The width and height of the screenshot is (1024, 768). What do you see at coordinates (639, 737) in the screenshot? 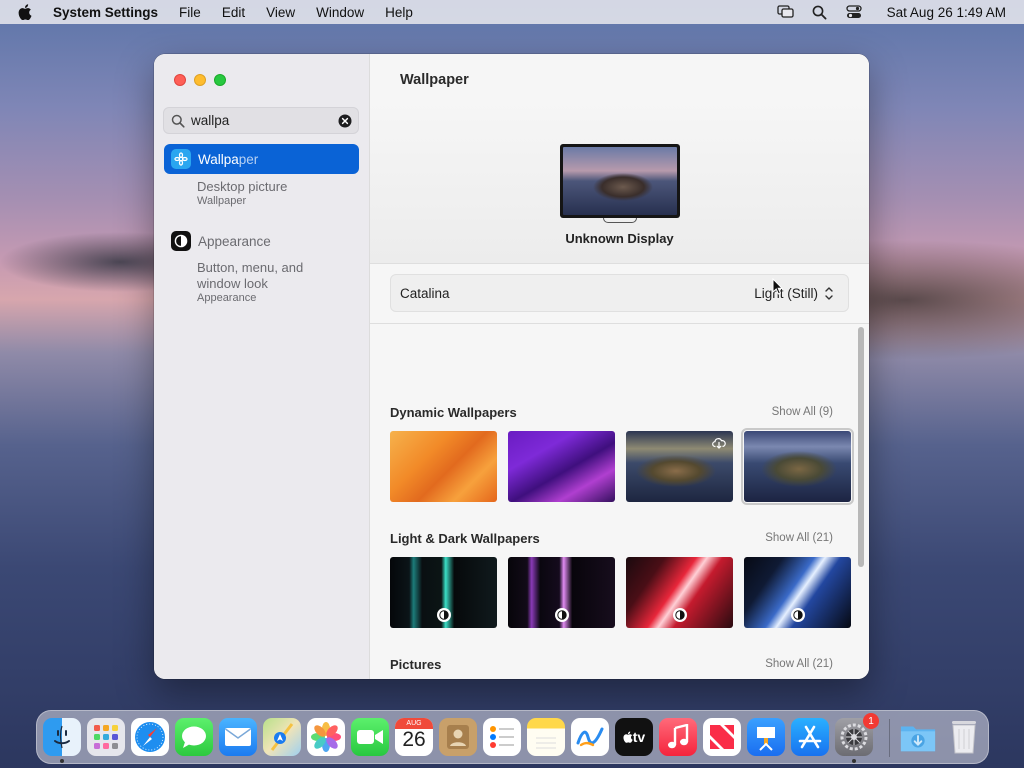
I see `tv-label: tv` at bounding box center [639, 737].